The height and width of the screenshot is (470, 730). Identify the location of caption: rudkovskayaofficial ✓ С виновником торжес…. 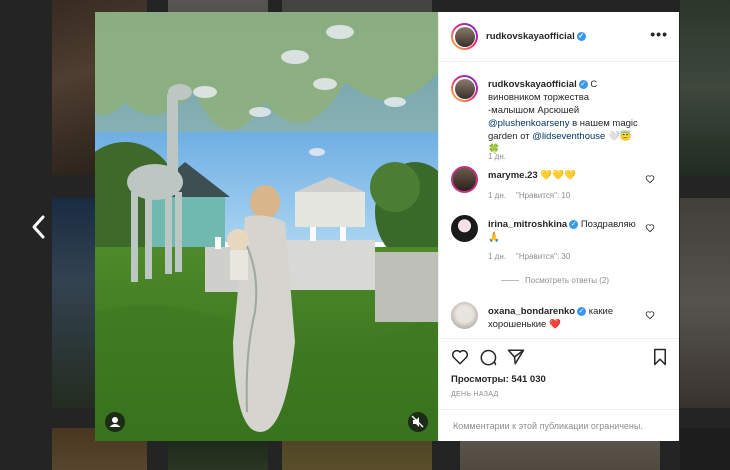
(562, 118).